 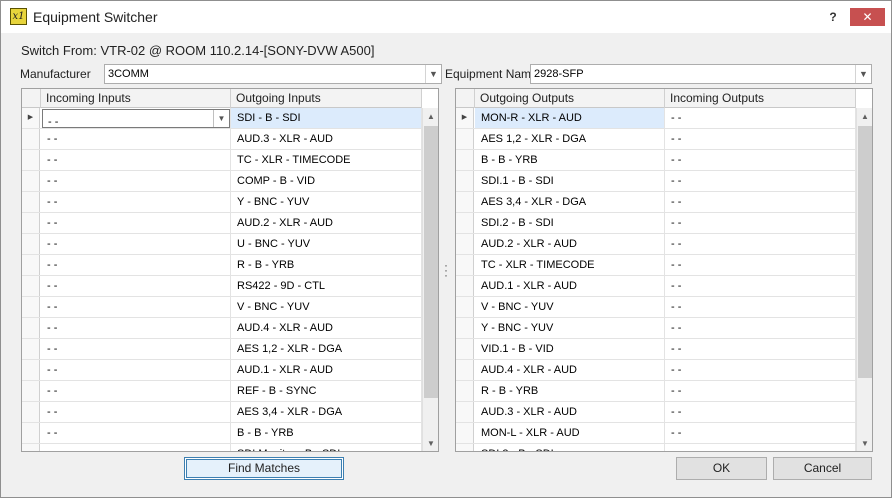 I want to click on table-cell: RS422 - 9D - CTL, so click(x=326, y=286).